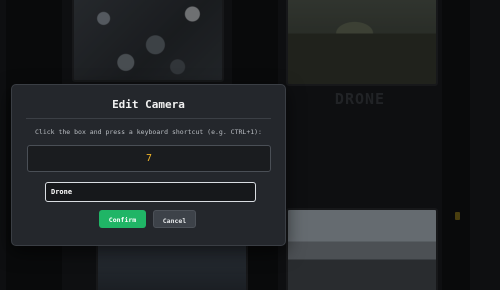 The image size is (500, 290). I want to click on dialog-title: Edit Camera, so click(148, 104).